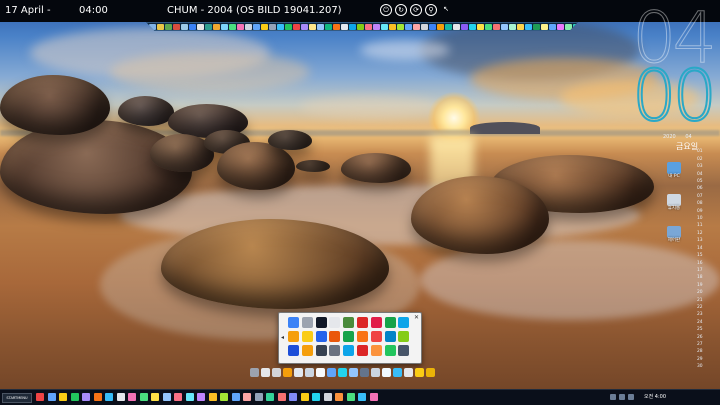  What do you see at coordinates (416, 10) in the screenshot?
I see `refresh-icon: ⟳` at bounding box center [416, 10].